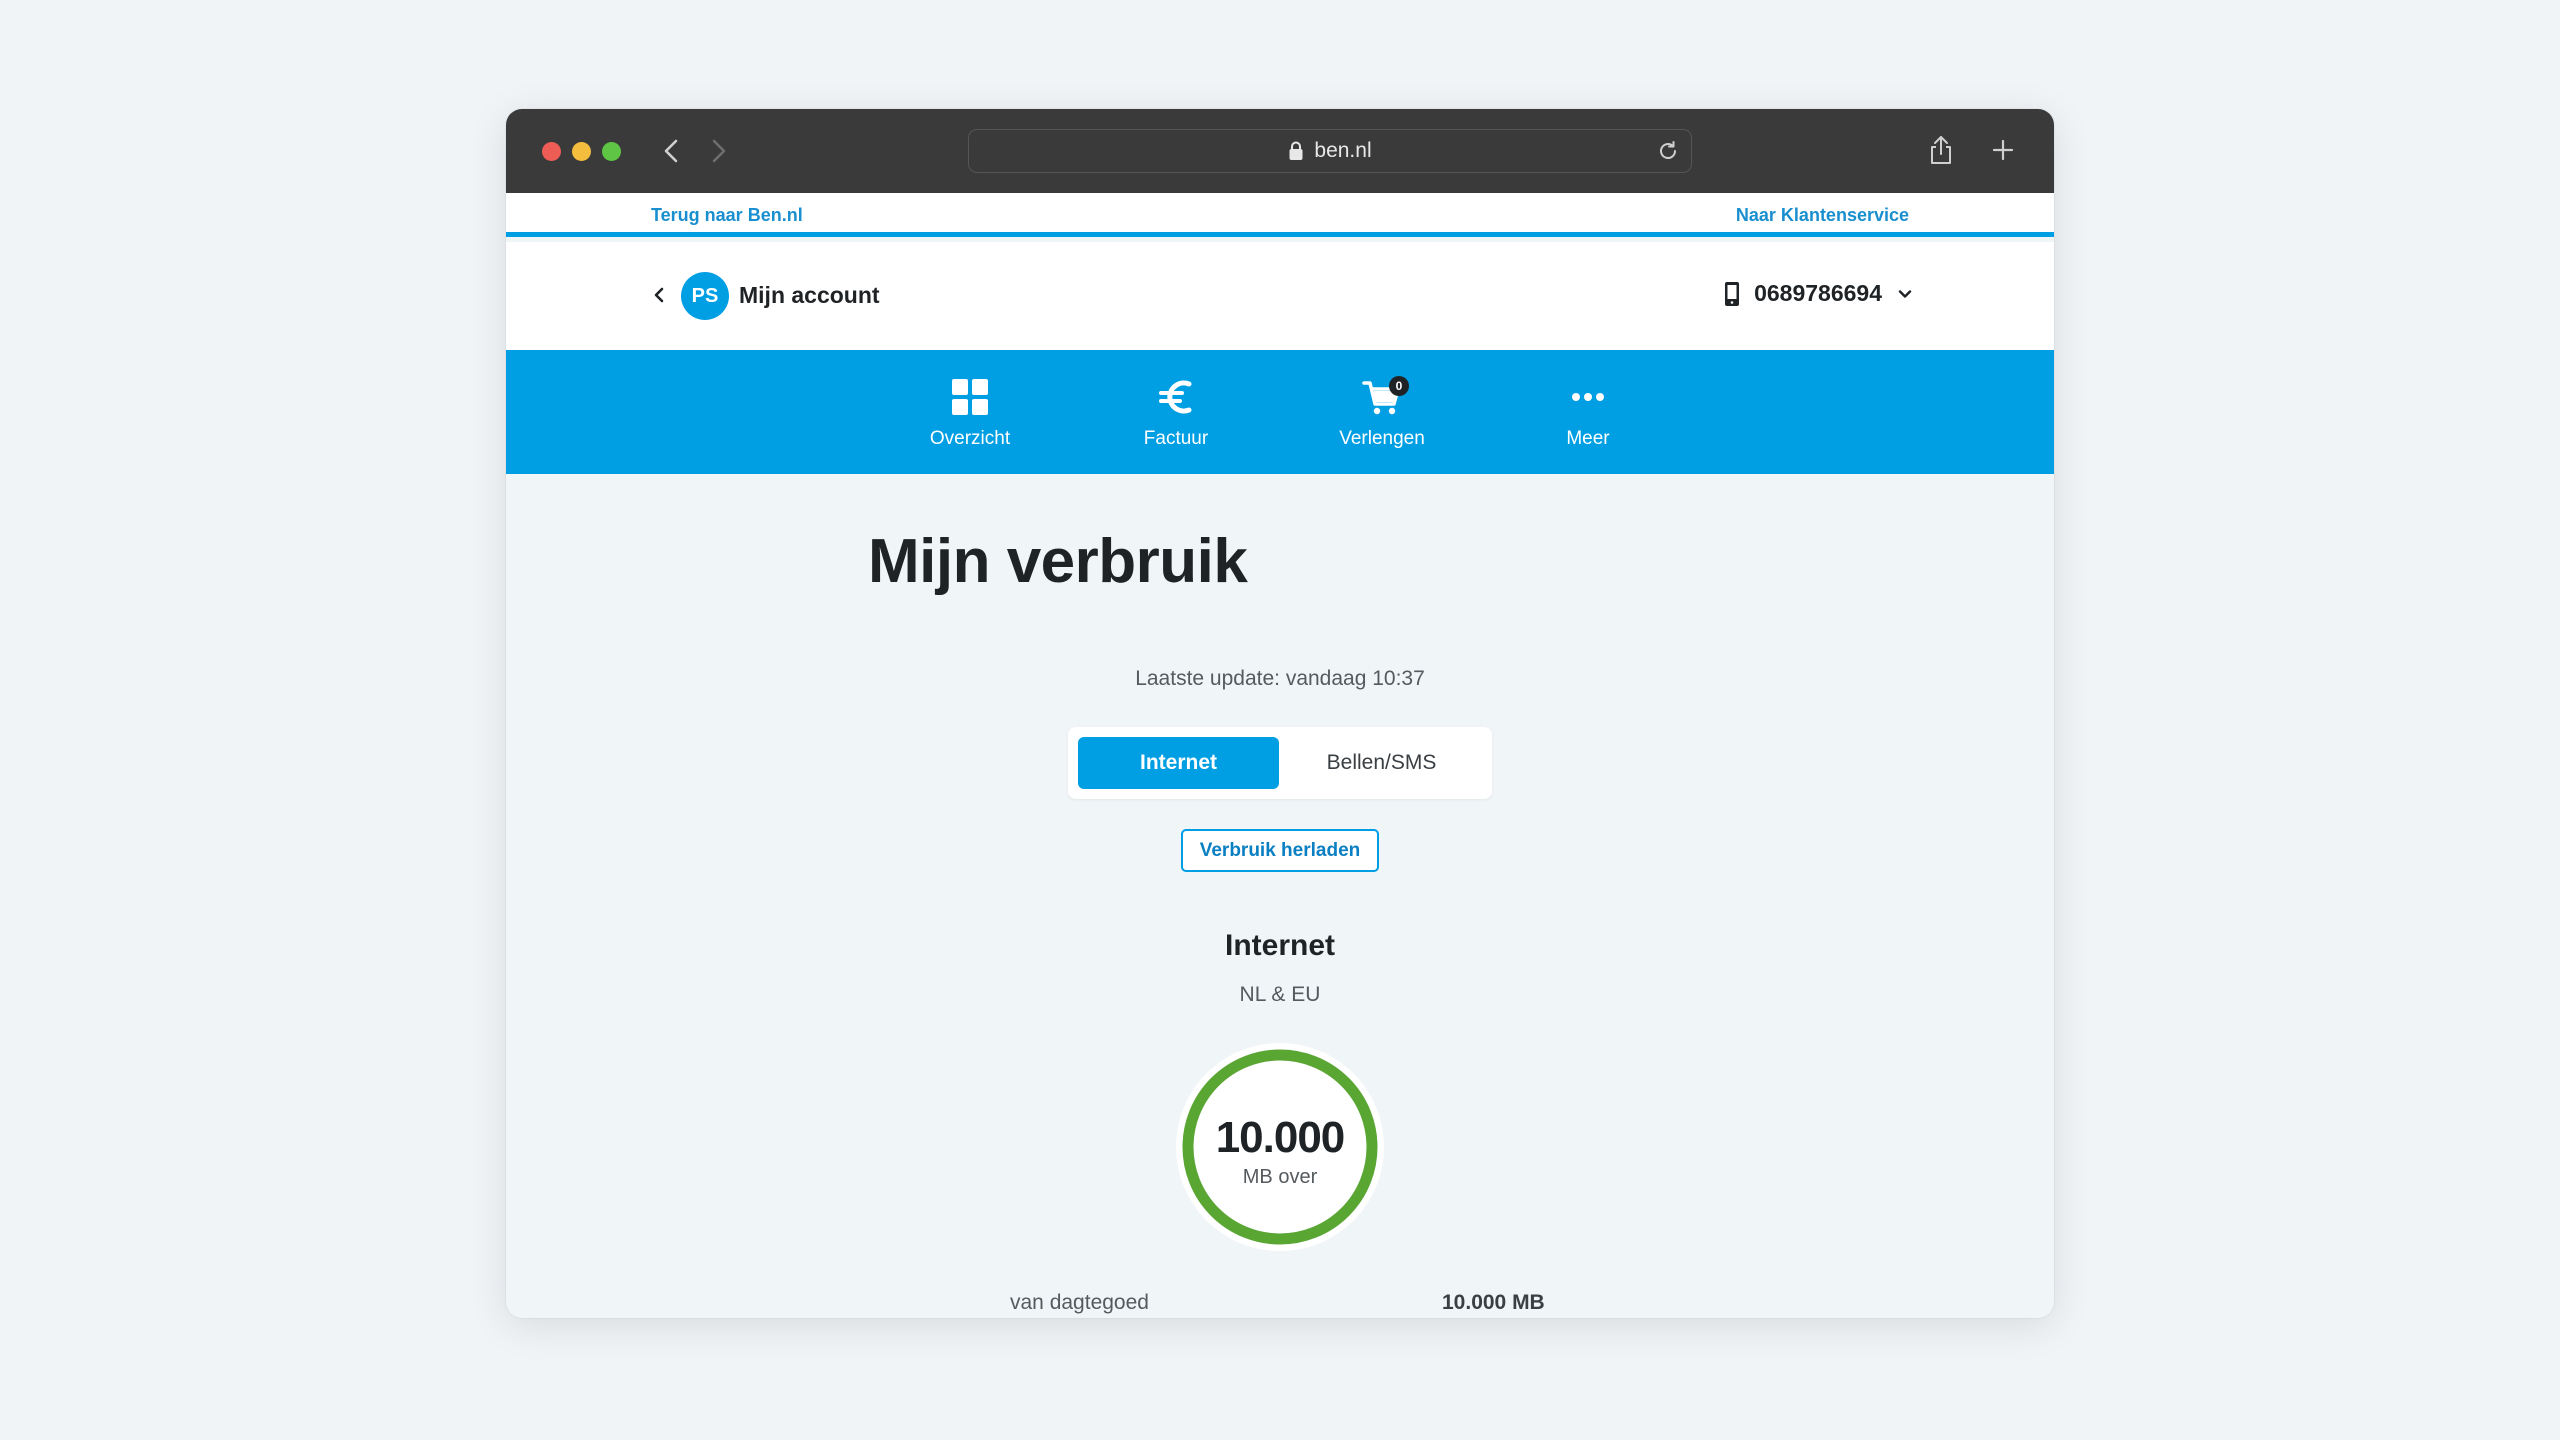 Image resolution: width=2560 pixels, height=1440 pixels. What do you see at coordinates (970, 397) in the screenshot?
I see `grid-icon` at bounding box center [970, 397].